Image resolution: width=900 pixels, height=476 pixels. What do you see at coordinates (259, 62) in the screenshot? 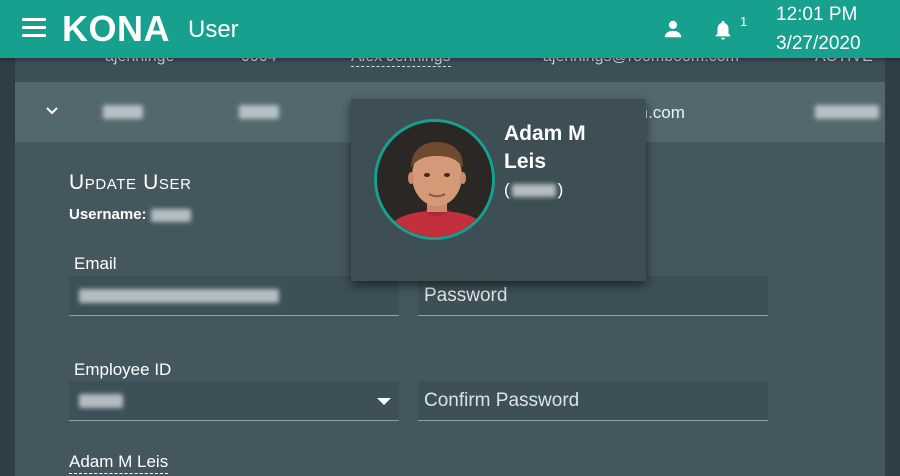
I see `row-id: 0004` at bounding box center [259, 62].